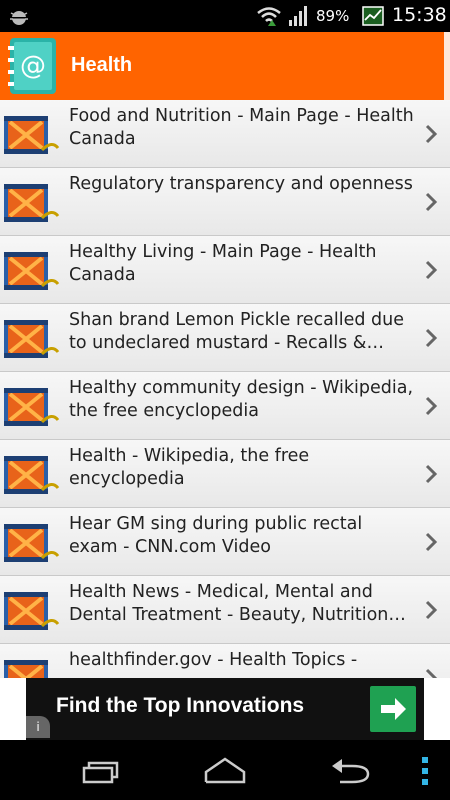  I want to click on arrow-right-icon, so click(393, 709).